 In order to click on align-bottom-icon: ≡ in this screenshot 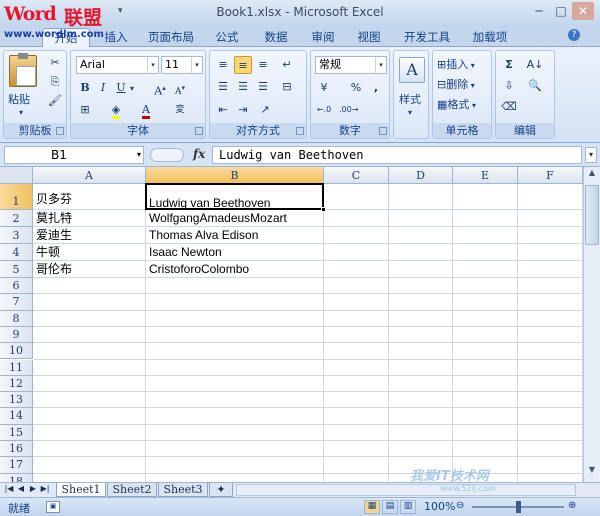, I will do `click(263, 65)`.